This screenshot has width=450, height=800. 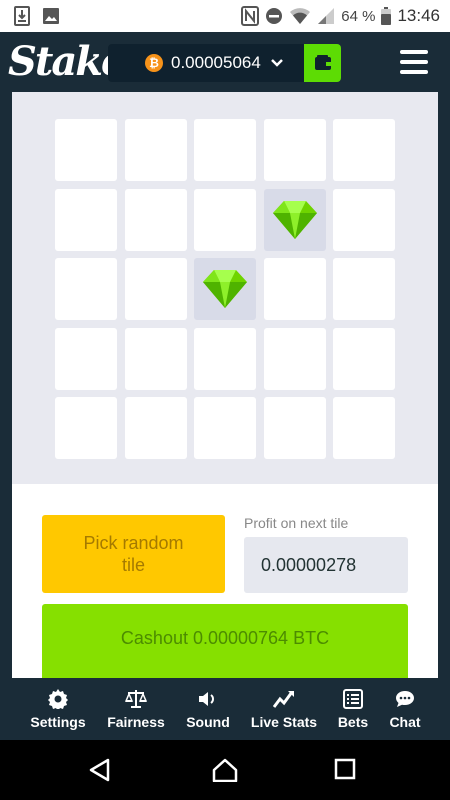 What do you see at coordinates (250, 16) in the screenshot?
I see `nfc-icon` at bounding box center [250, 16].